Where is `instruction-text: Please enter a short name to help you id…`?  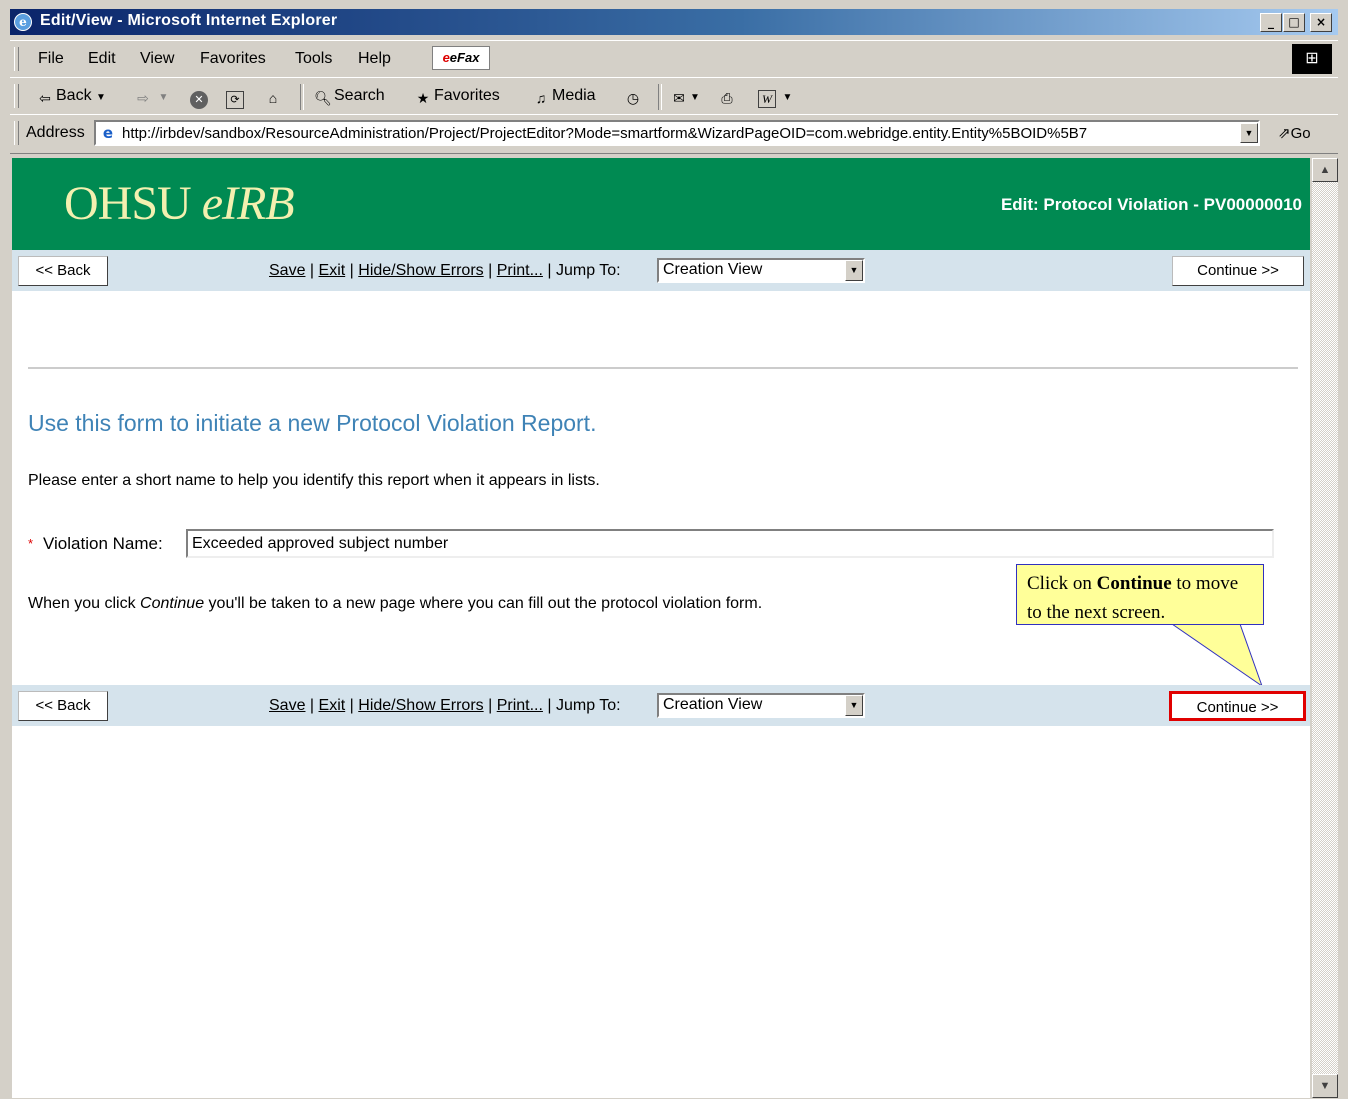 instruction-text: Please enter a short name to help you id… is located at coordinates (314, 480).